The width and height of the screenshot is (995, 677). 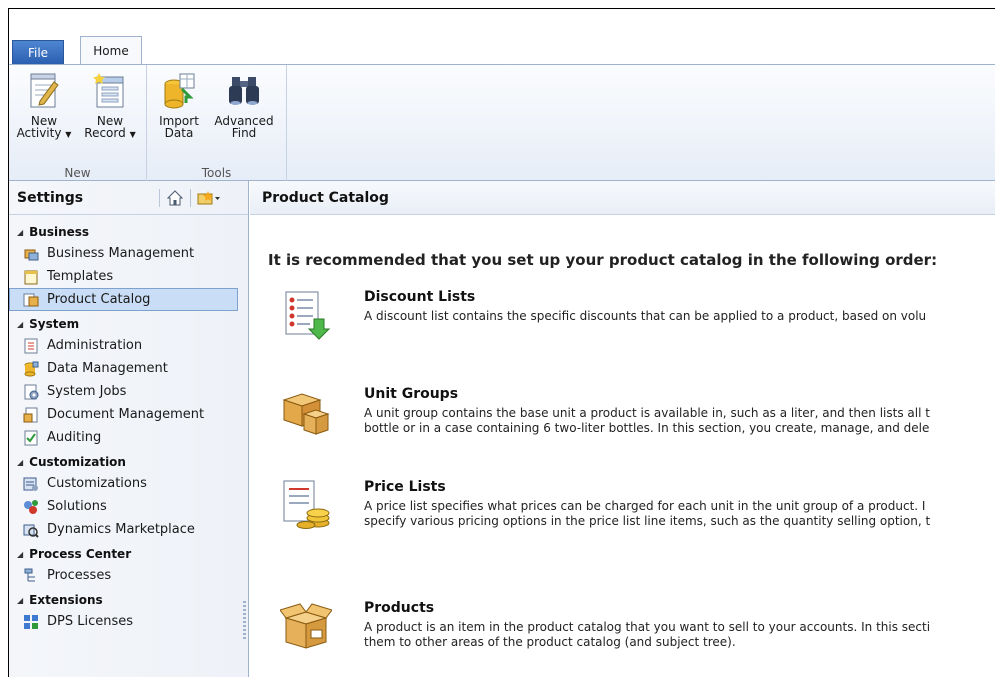 I want to click on nav-title: Settings, so click(x=50, y=197).